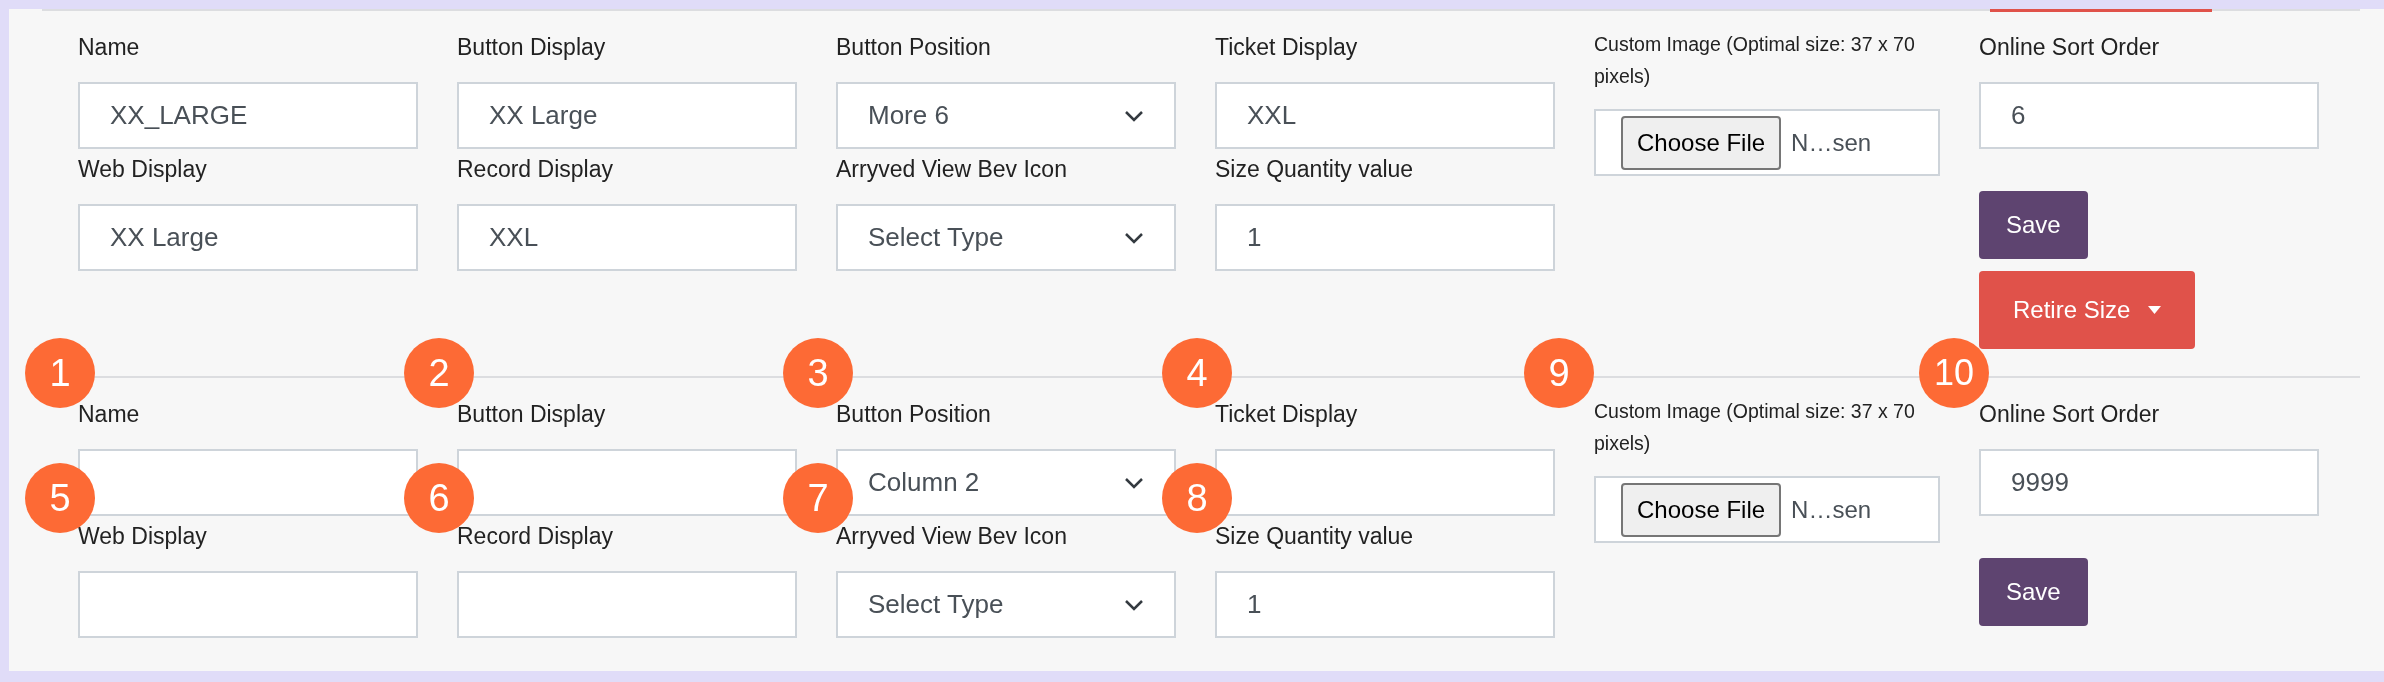 This screenshot has height=682, width=2384. What do you see at coordinates (2149, 115) in the screenshot?
I see `text-field: 6` at bounding box center [2149, 115].